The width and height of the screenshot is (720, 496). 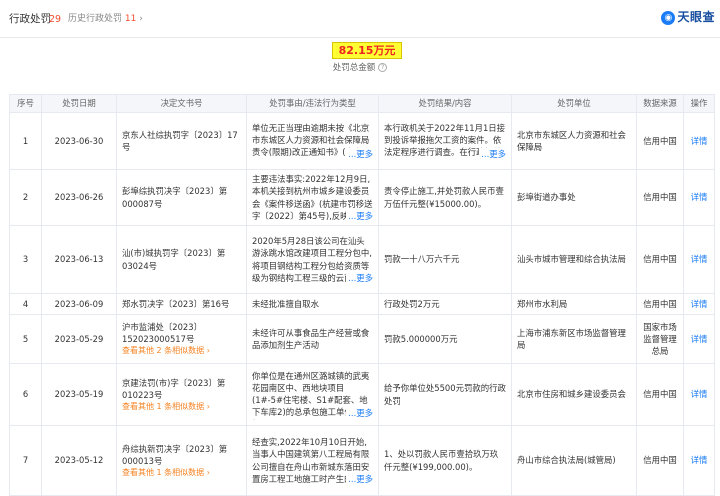 What do you see at coordinates (574, 103) in the screenshot?
I see `col-header-authority: 处罚单位` at bounding box center [574, 103].